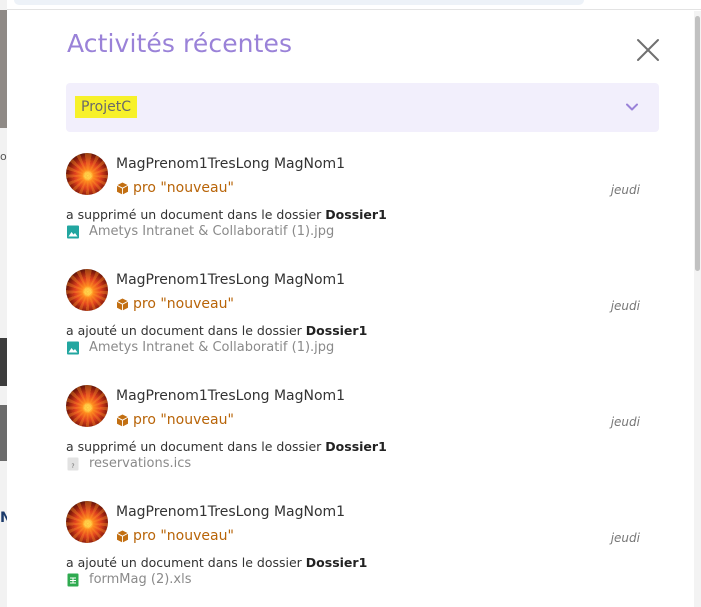 Image resolution: width=701 pixels, height=607 pixels. I want to click on spreadsheet-file-icon, so click(73, 579).